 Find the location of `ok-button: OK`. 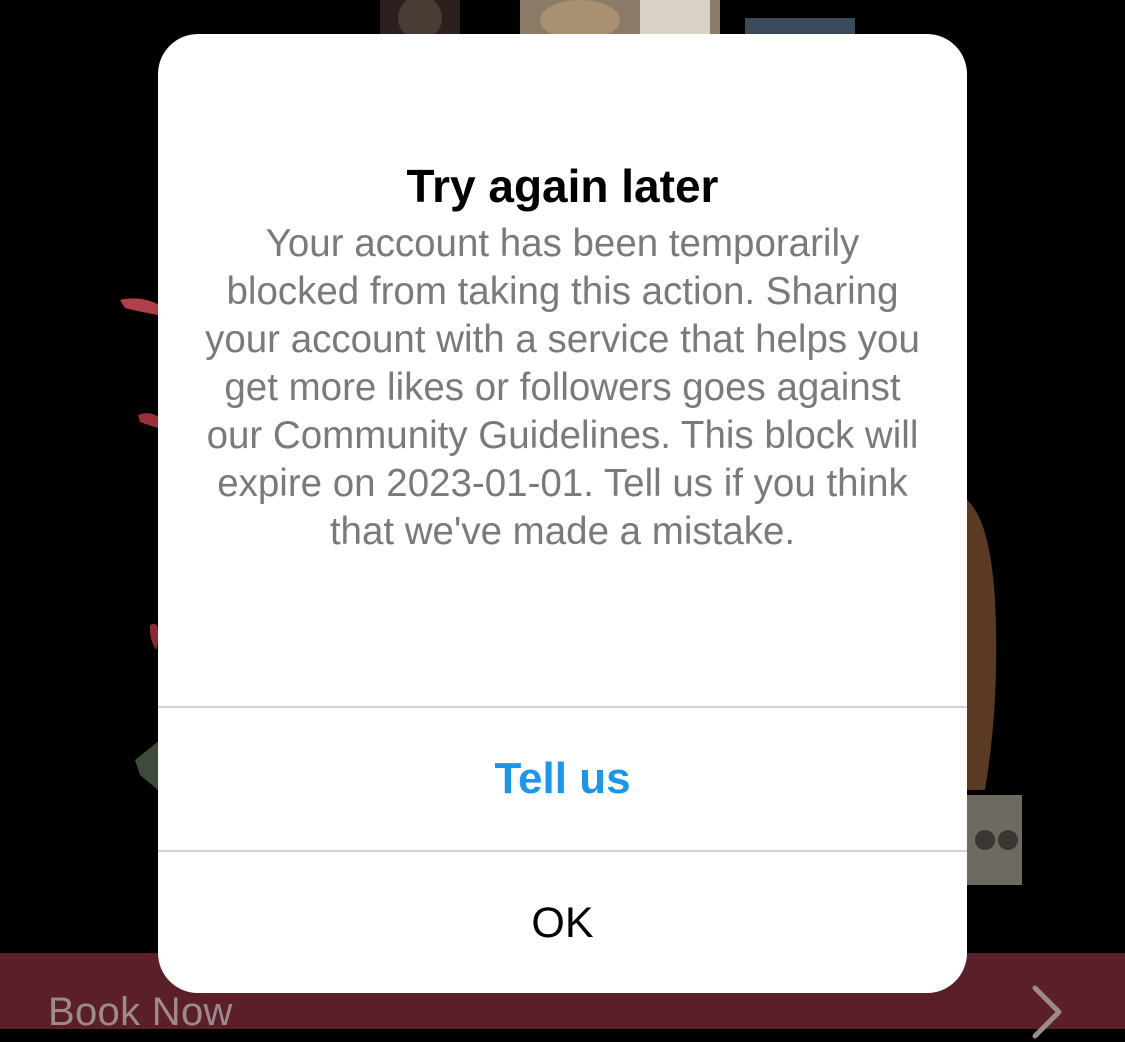

ok-button: OK is located at coordinates (562, 922).